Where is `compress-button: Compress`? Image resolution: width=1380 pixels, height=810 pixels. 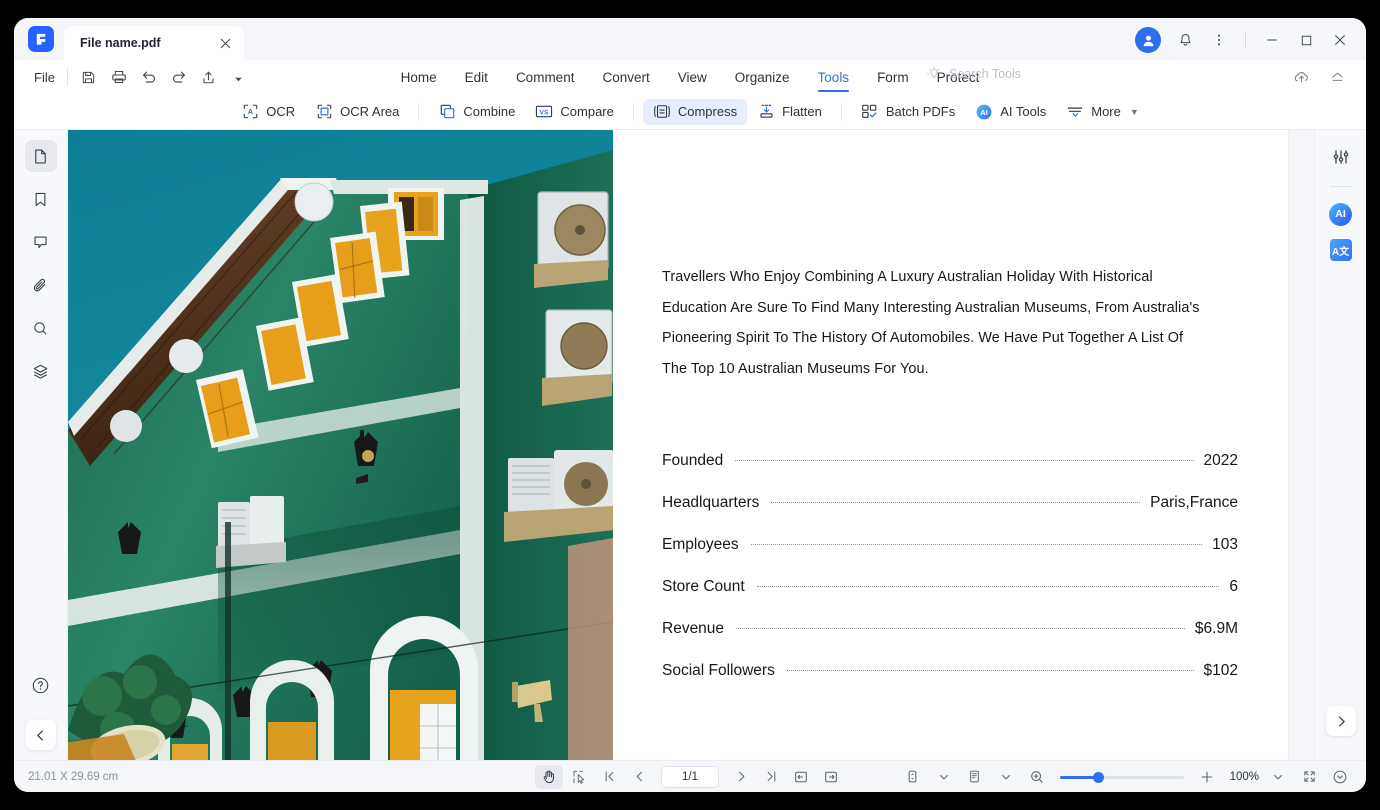
compress-button: Compress is located at coordinates (695, 111).